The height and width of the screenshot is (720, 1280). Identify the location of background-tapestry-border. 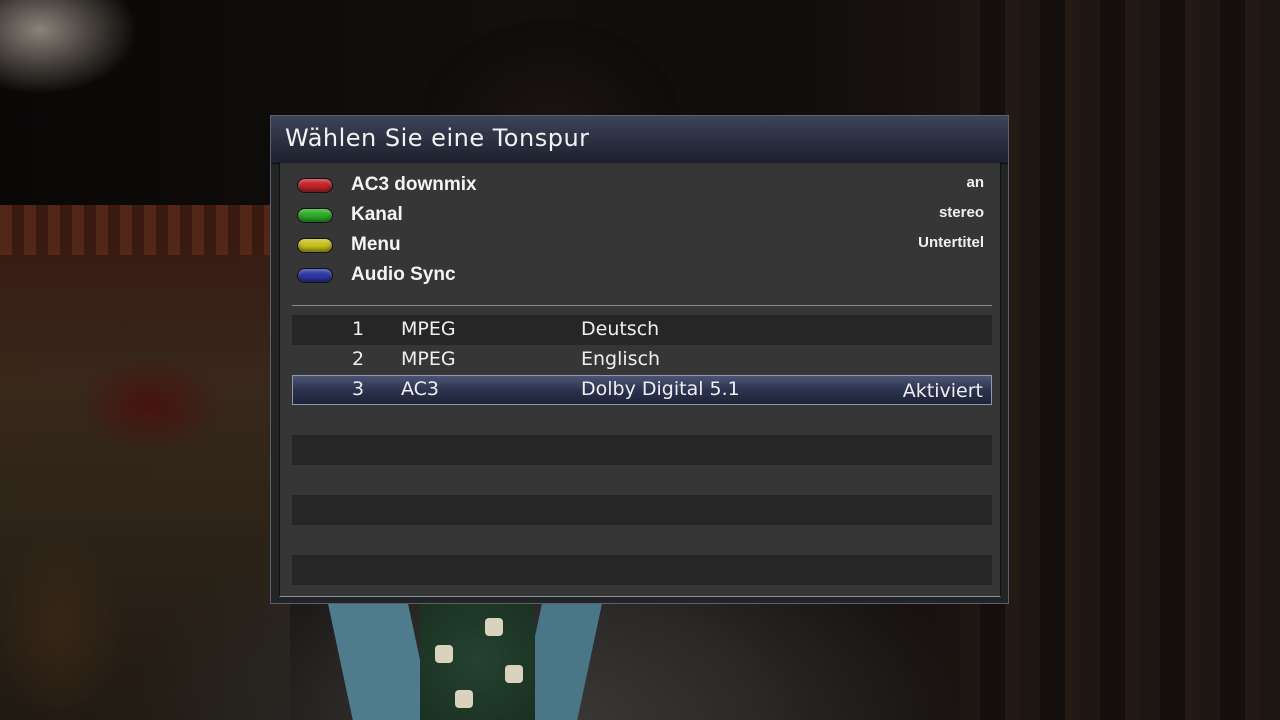
(145, 230).